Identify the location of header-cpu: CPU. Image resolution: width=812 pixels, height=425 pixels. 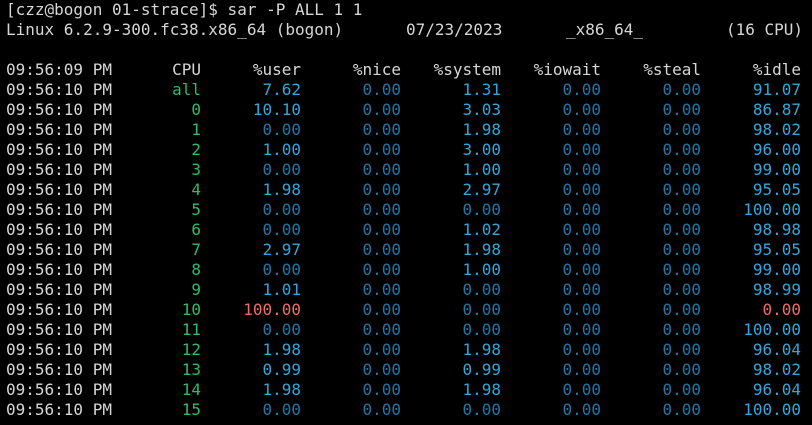
(186, 69).